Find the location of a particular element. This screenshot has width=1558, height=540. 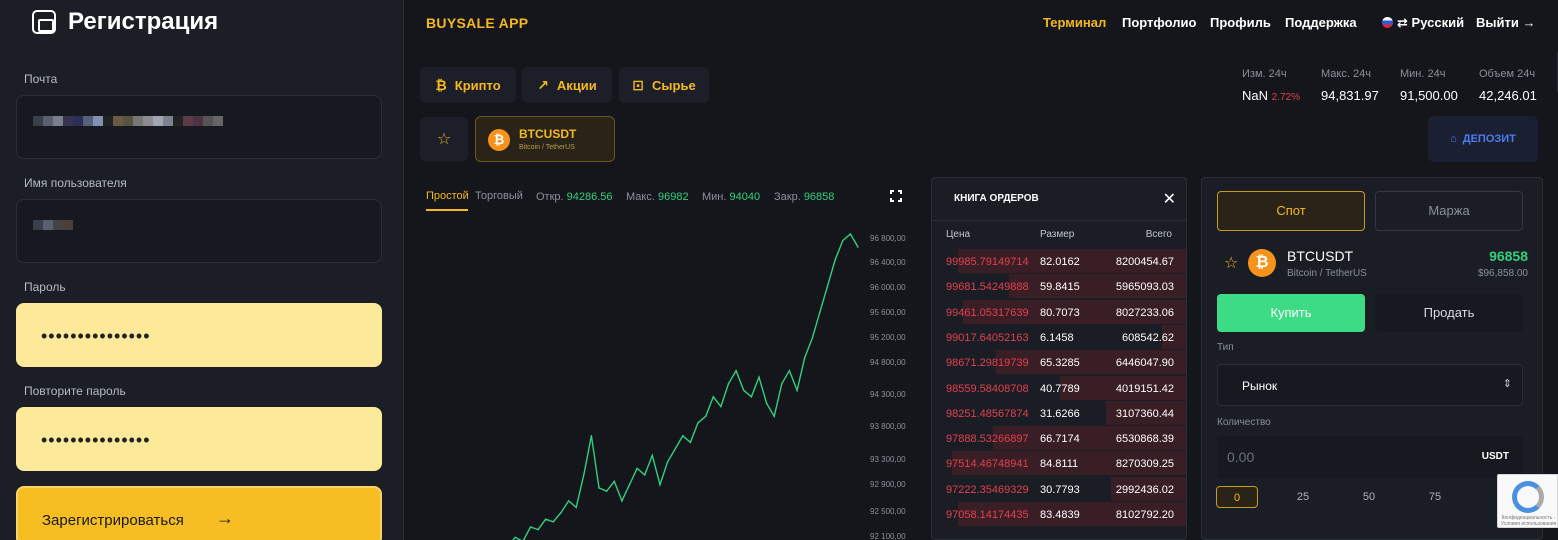

percent-0: 0 is located at coordinates (1237, 497).